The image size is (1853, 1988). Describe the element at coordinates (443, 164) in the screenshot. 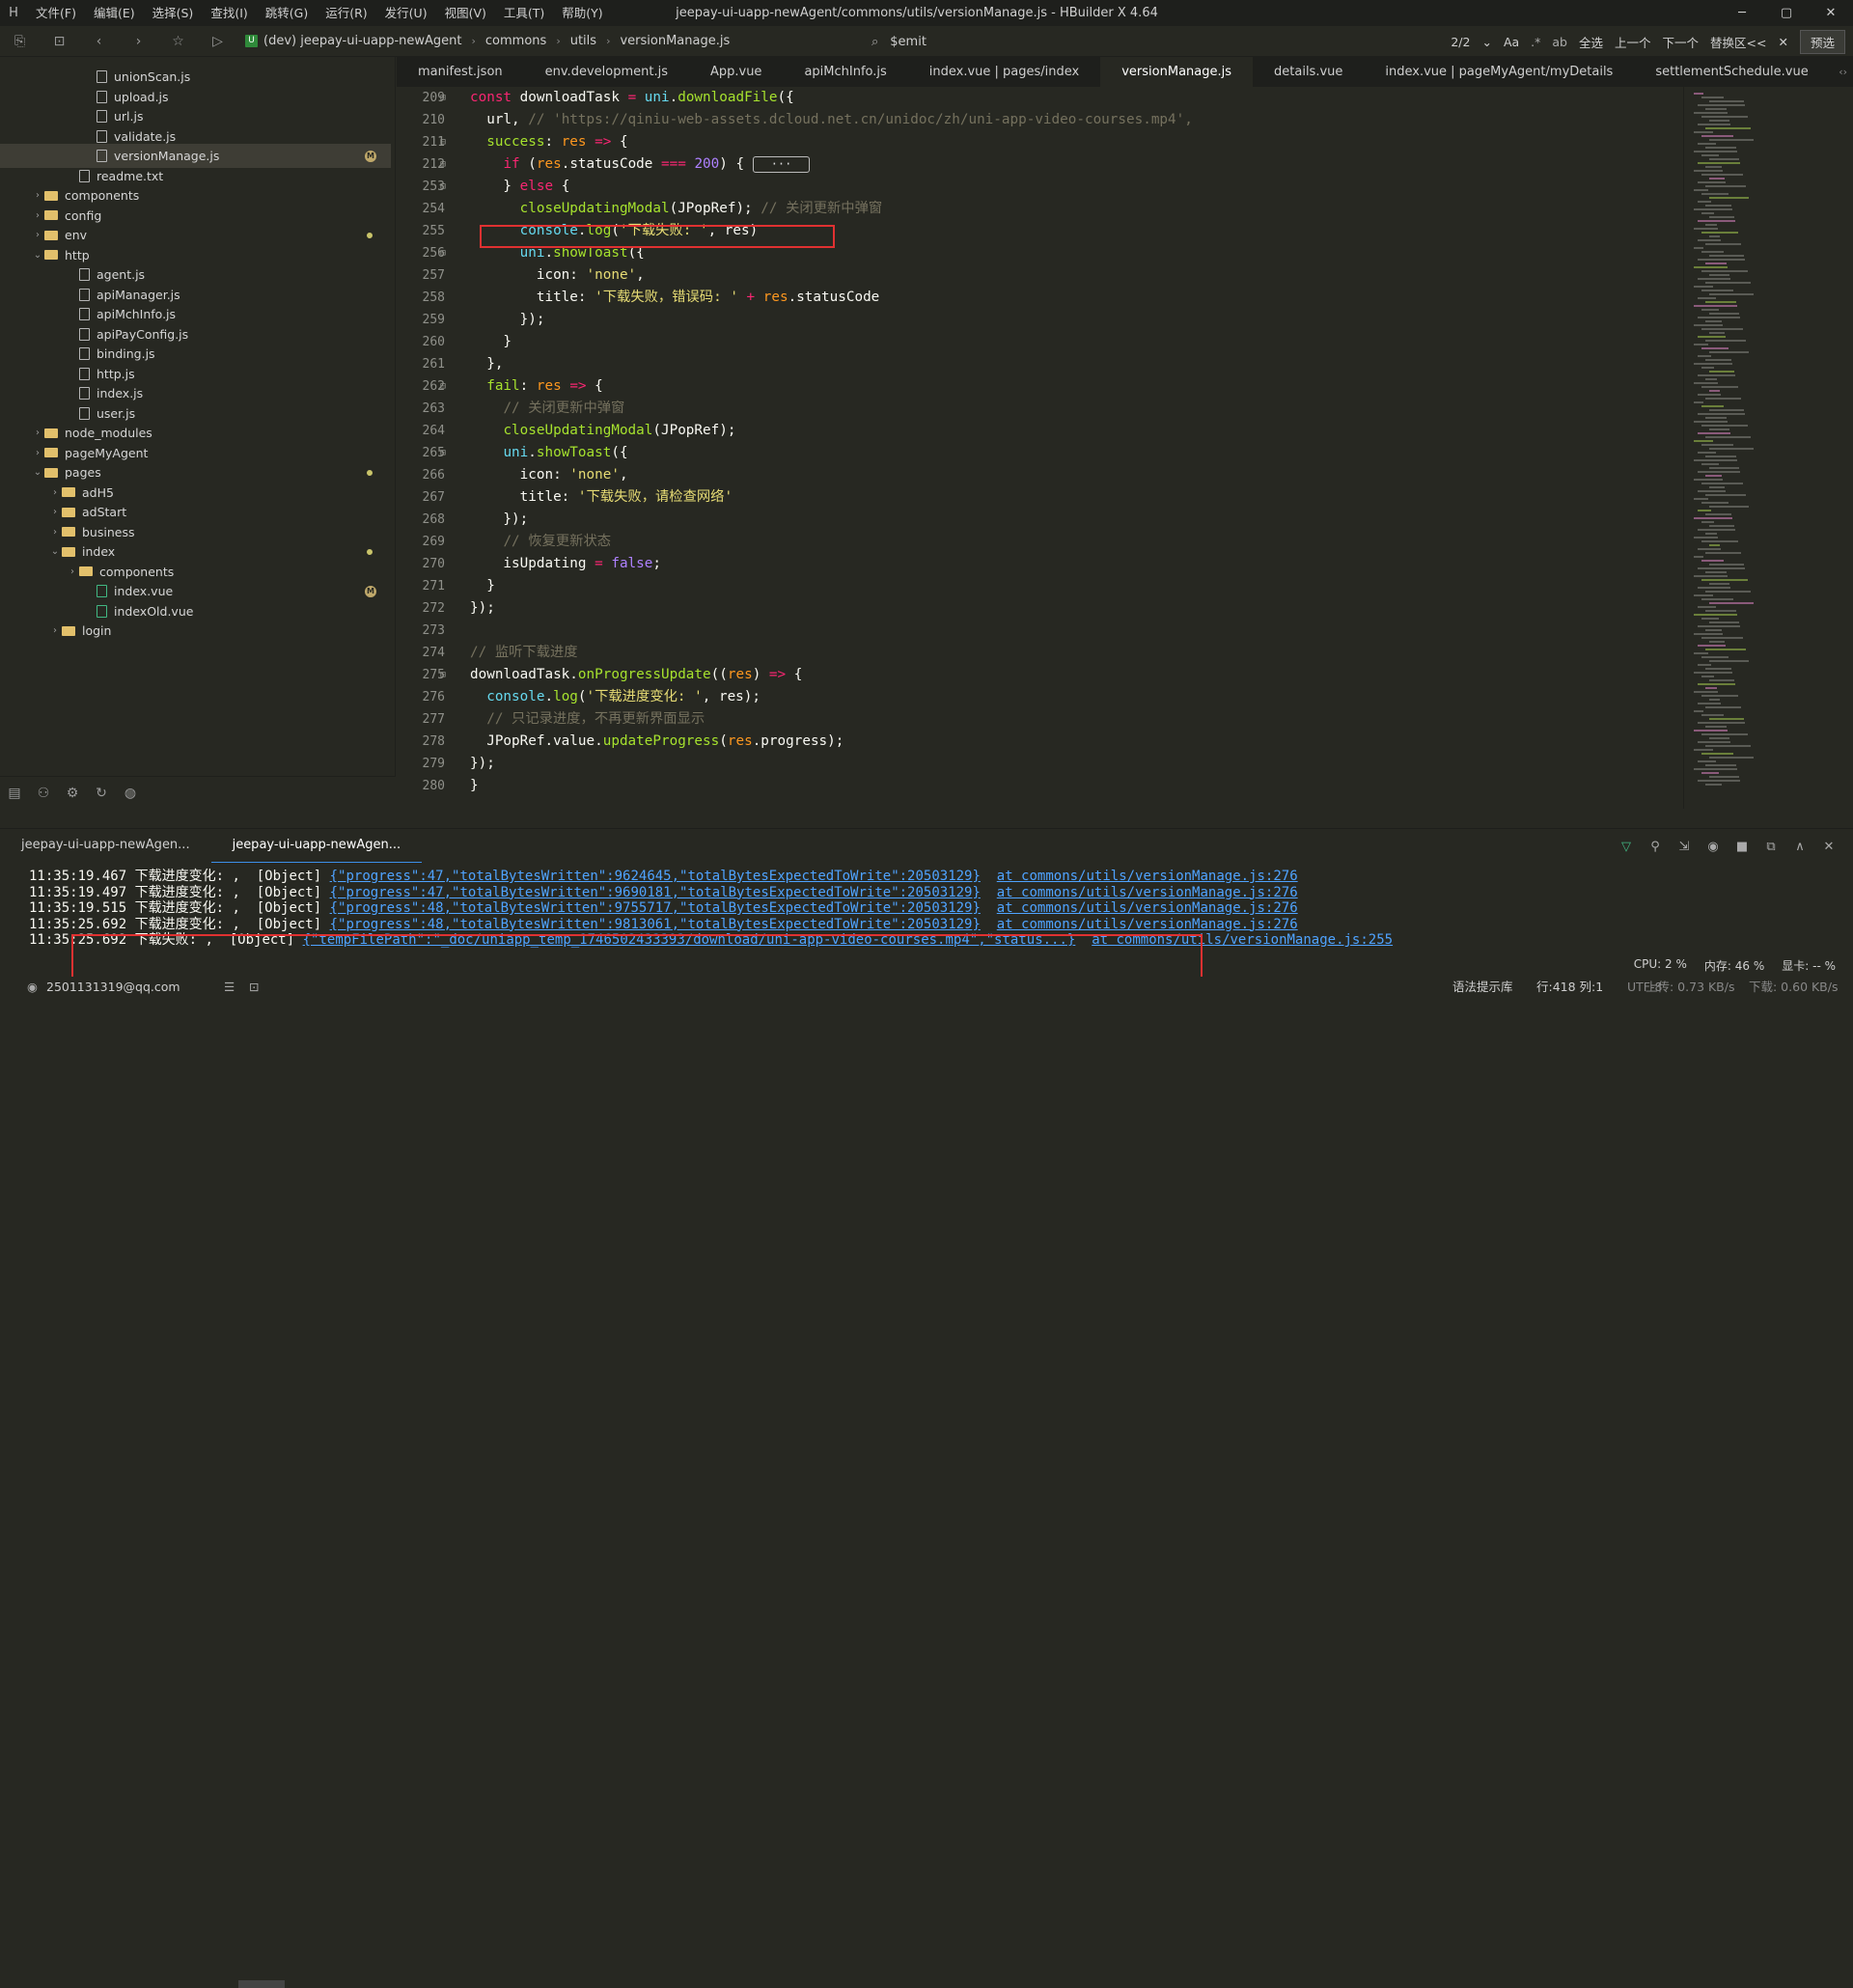

I see `fold-toggle-icon: ⊞` at that location.